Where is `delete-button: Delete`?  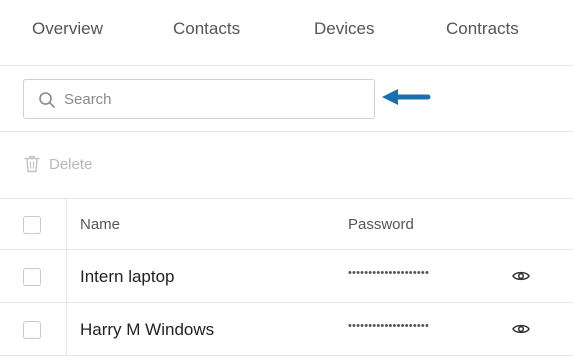 delete-button: Delete is located at coordinates (58, 164).